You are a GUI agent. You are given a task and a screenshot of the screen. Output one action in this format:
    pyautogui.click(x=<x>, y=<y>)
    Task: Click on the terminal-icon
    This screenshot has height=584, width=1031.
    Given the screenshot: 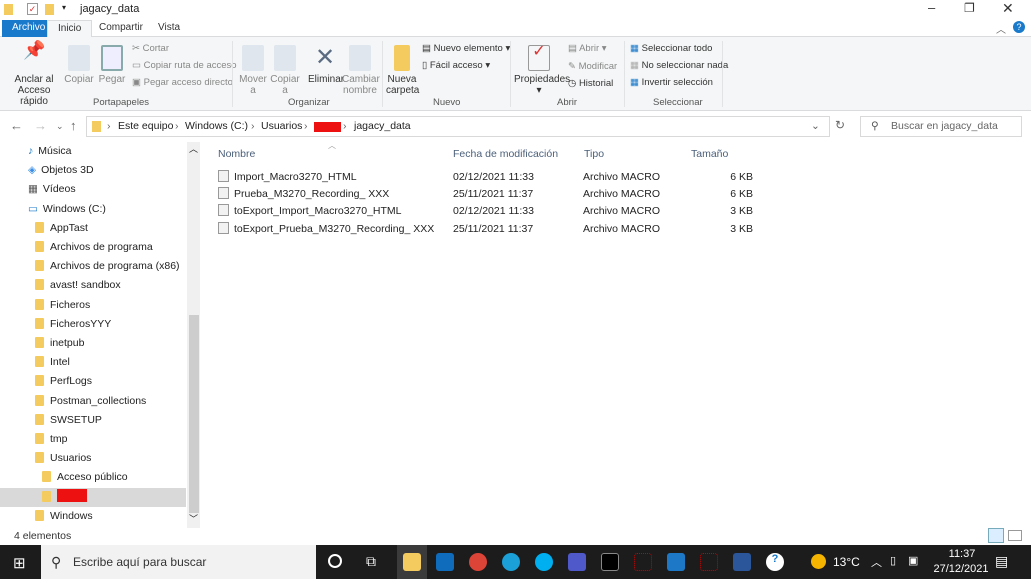 What is the action you would take?
    pyautogui.click(x=610, y=562)
    